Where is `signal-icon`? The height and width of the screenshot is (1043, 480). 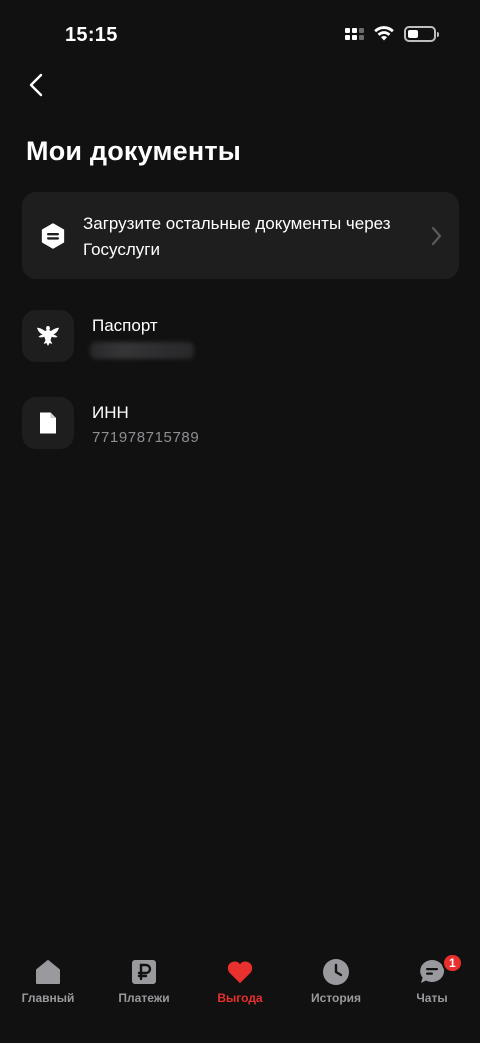
signal-icon is located at coordinates (354, 34).